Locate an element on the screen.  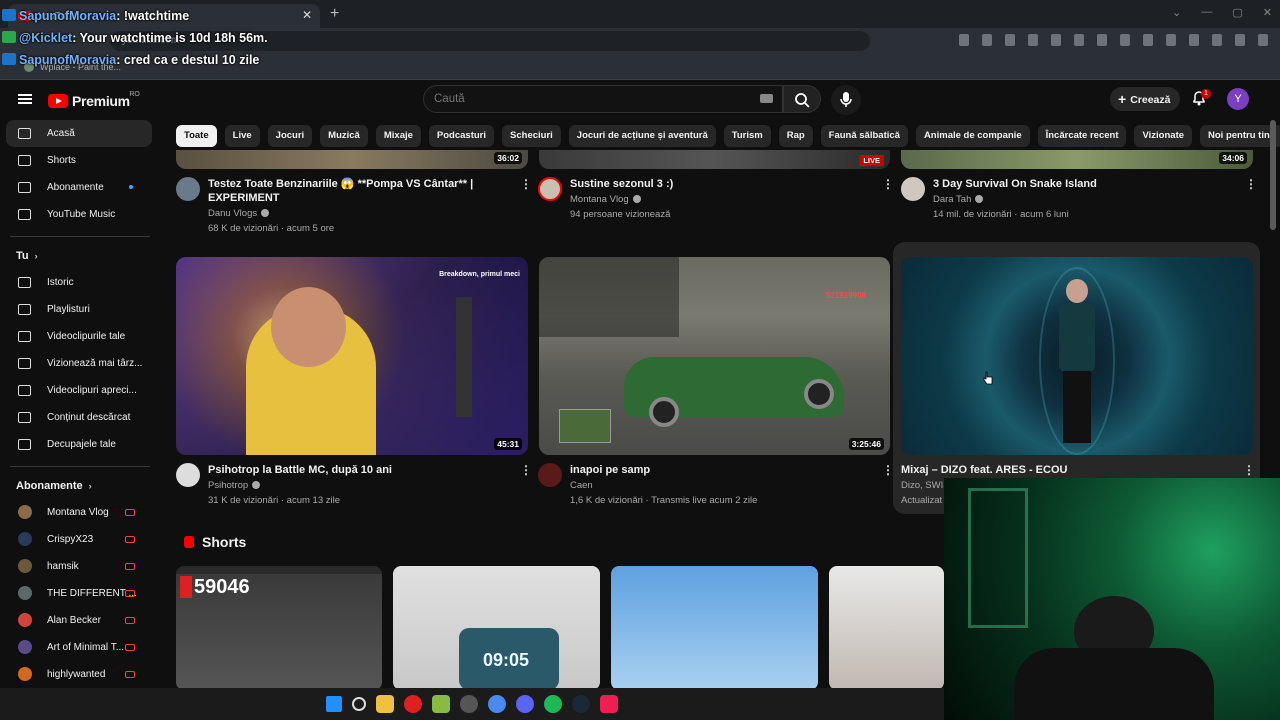
filter-chip: Faună sălbatică is located at coordinates (864, 136).